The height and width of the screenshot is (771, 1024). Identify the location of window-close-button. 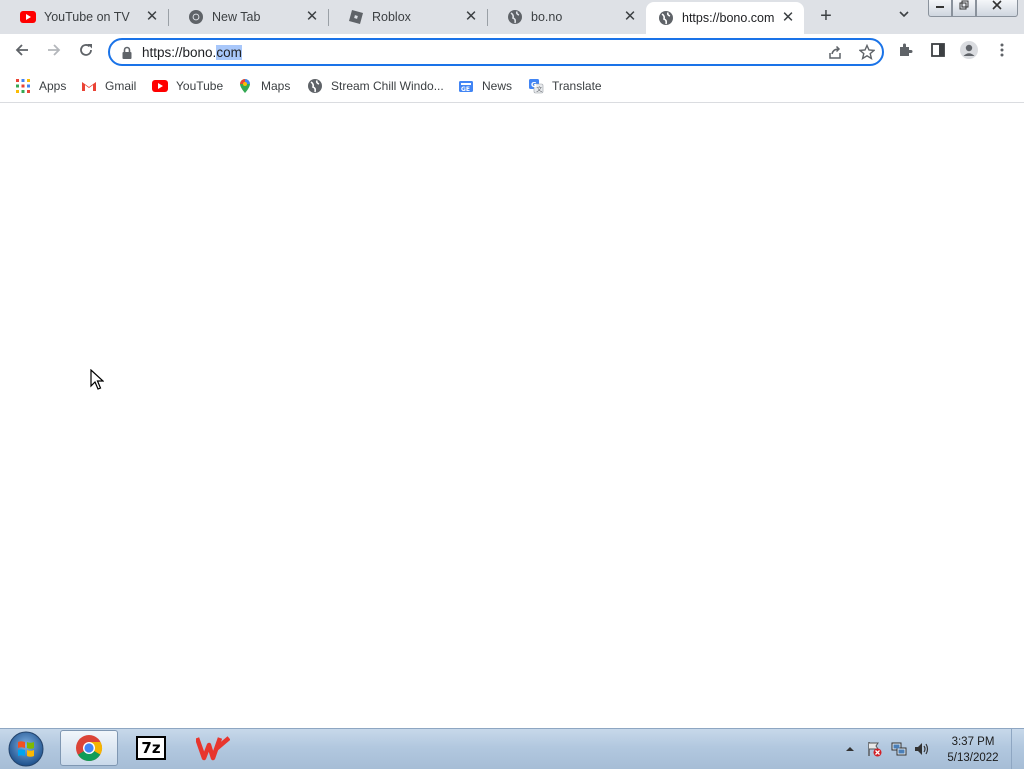
(997, 8).